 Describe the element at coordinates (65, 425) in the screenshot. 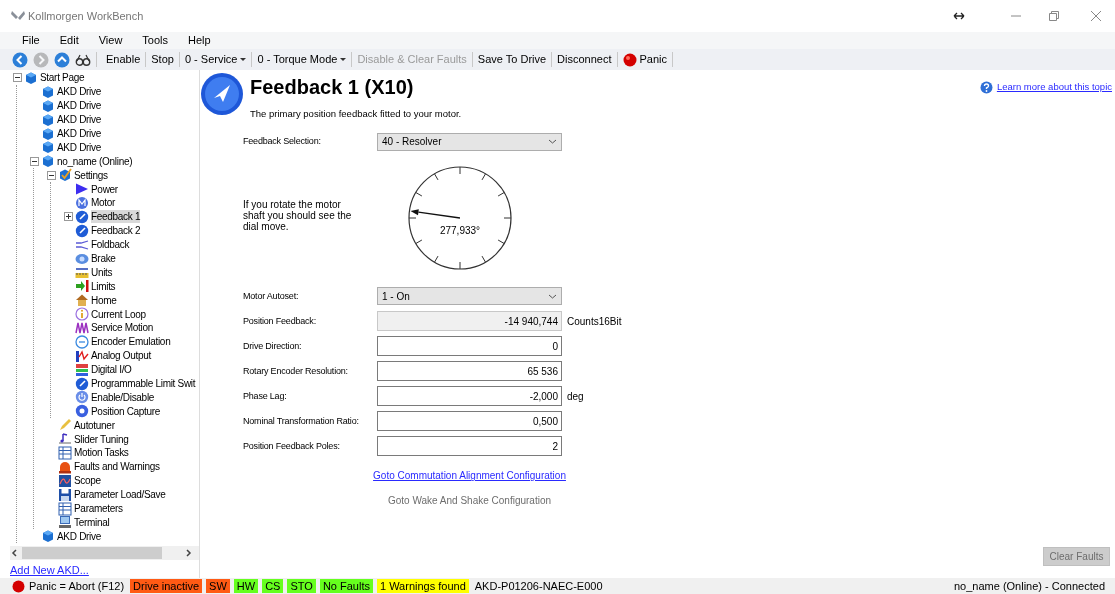

I see `pencil-icon` at that location.